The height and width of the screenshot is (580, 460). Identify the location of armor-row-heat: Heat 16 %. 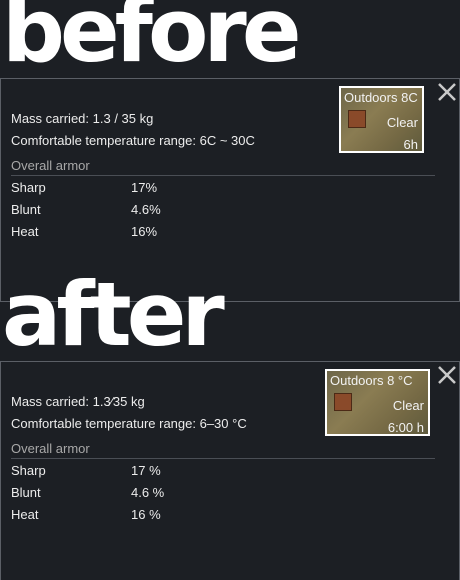
(161, 516).